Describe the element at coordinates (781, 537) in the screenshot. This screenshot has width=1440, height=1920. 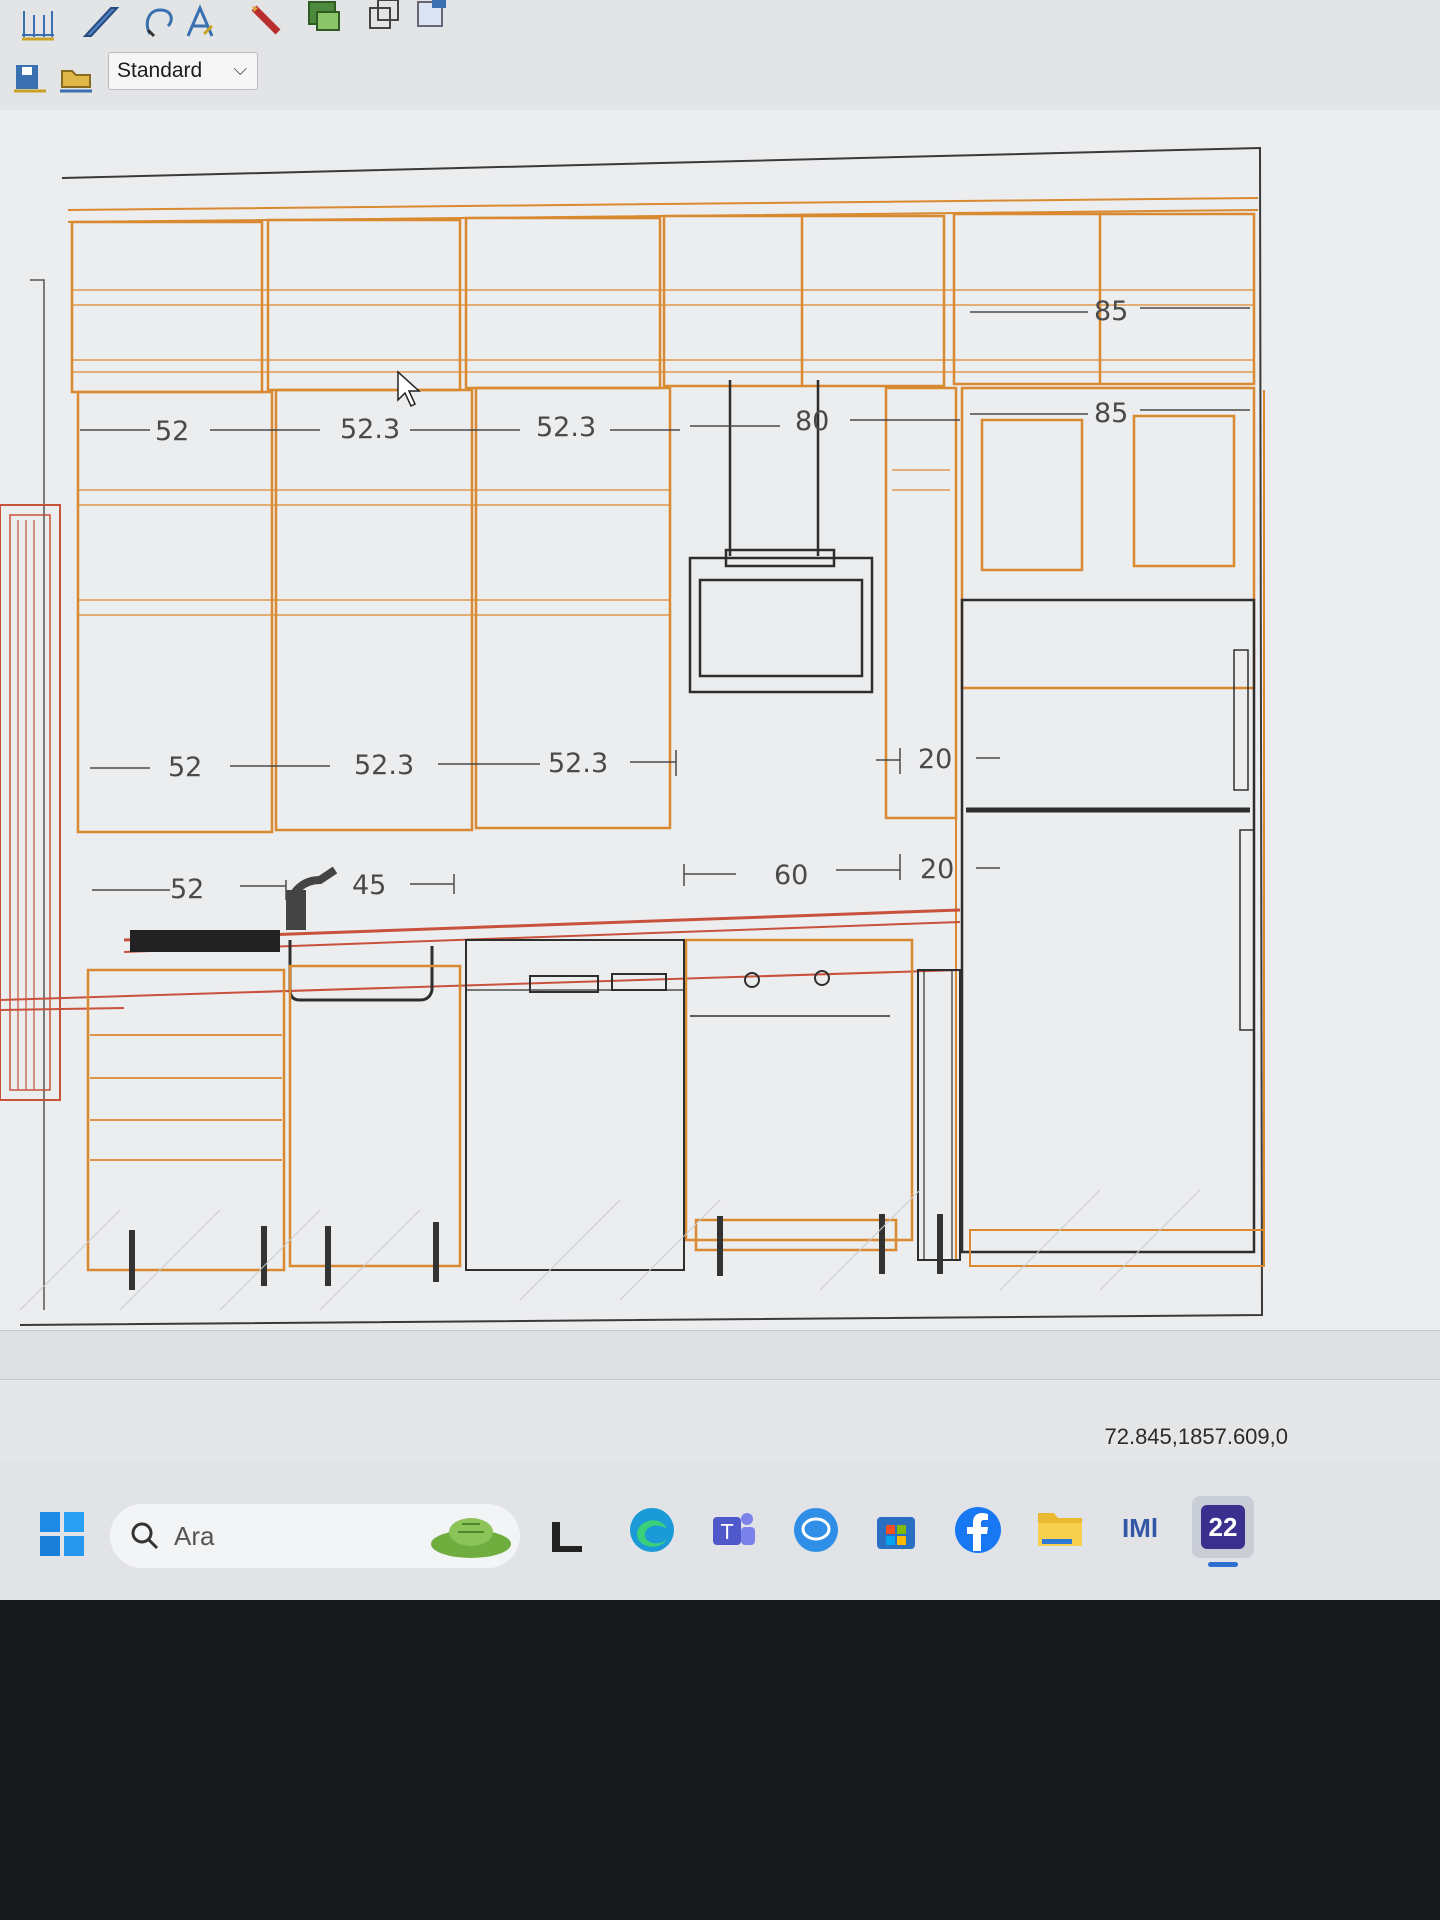
I see `range-hood` at that location.